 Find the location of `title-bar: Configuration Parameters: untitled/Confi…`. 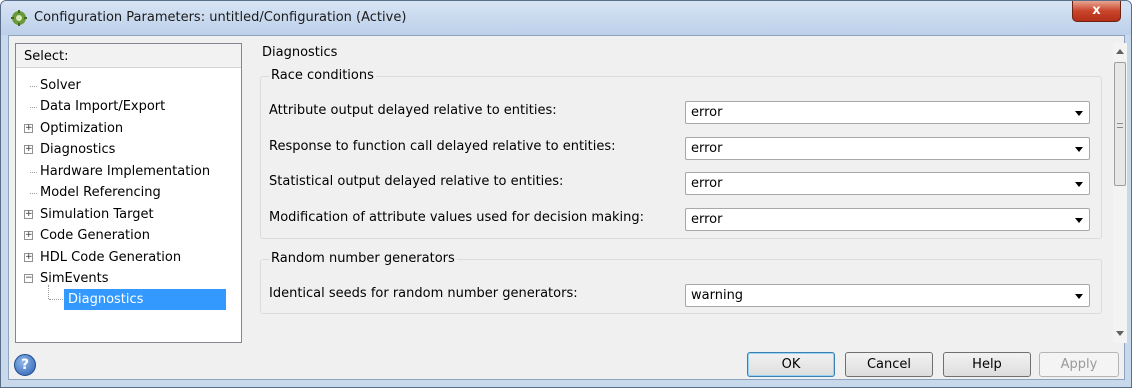

title-bar: Configuration Parameters: untitled/Confi… is located at coordinates (566, 18).